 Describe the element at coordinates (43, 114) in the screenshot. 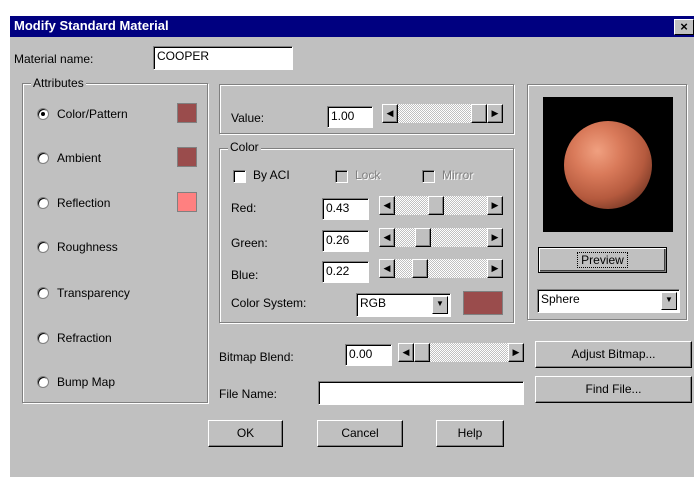

I see `radio-color-pattern` at that location.